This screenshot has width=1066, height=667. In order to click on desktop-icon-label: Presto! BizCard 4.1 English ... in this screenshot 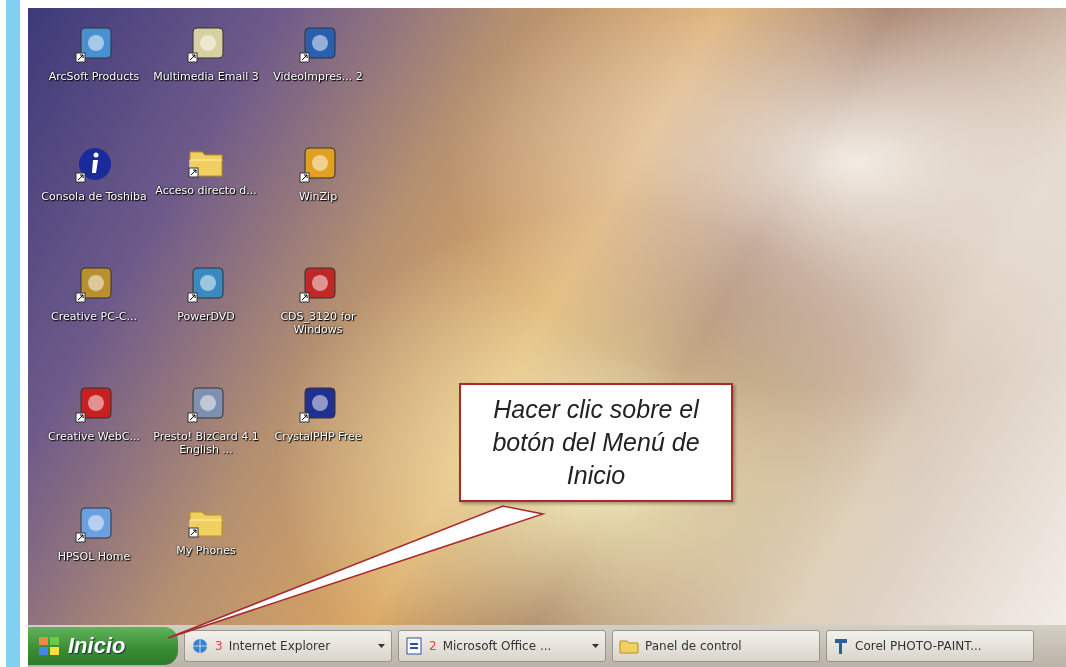, I will do `click(206, 443)`.